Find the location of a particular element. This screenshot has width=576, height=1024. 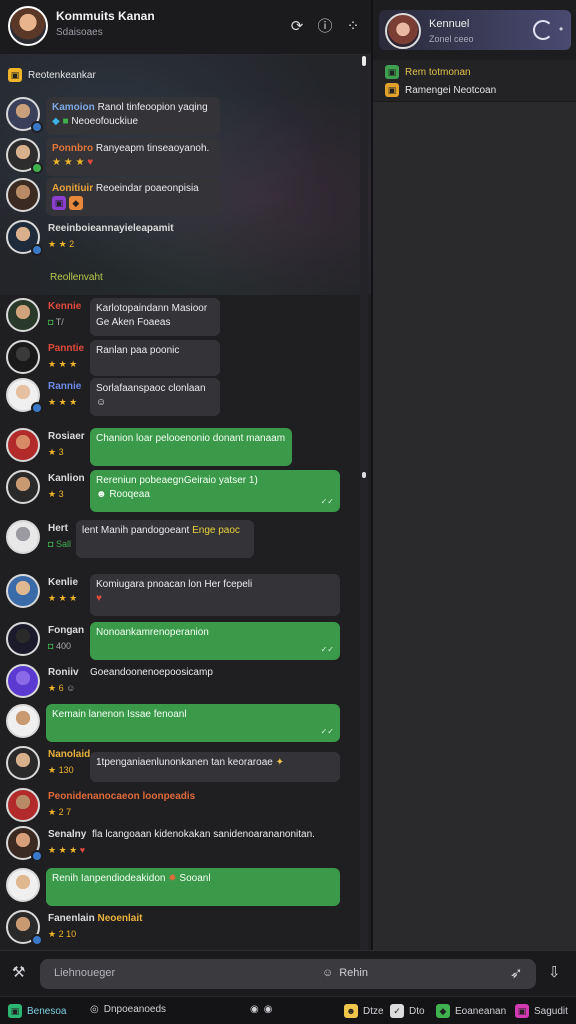

message-bubble: Kemain lanenon Issae fenoanl ✓✓ is located at coordinates (193, 723).